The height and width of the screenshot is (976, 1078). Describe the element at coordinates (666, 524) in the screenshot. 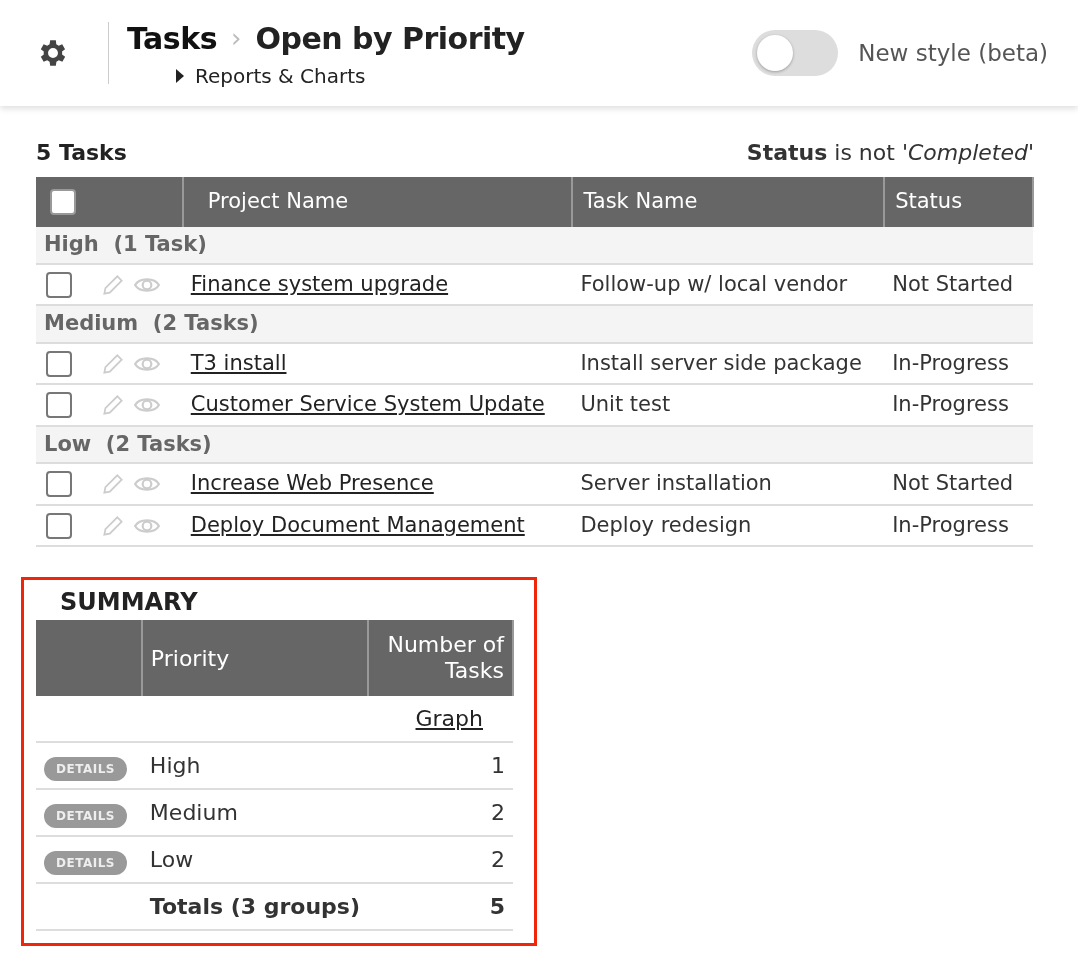

I see `task-name: Deploy redesign` at that location.